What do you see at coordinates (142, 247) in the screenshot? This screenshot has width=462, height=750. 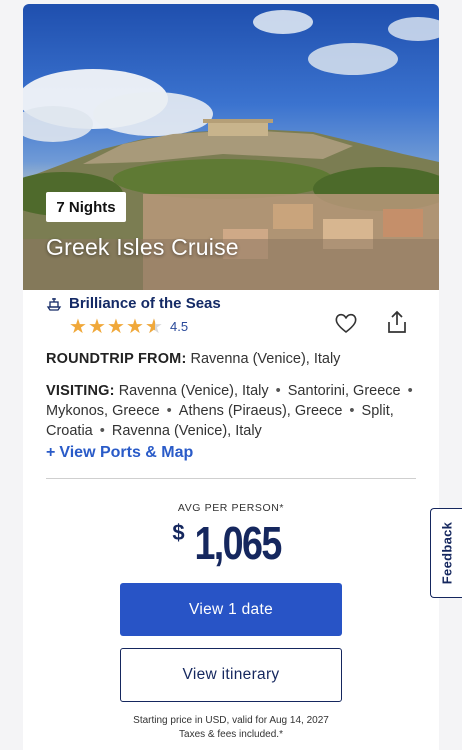 I see `cruise-title: Greek Isles Cruise` at bounding box center [142, 247].